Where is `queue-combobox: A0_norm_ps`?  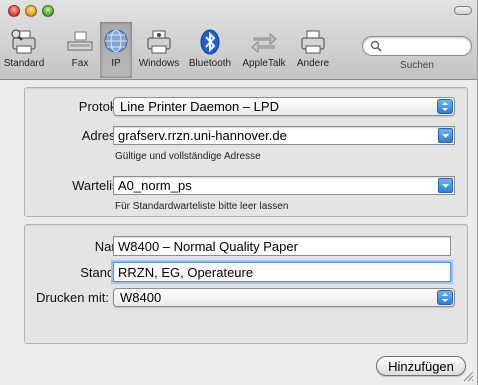 queue-combobox: A0_norm_ps is located at coordinates (284, 185).